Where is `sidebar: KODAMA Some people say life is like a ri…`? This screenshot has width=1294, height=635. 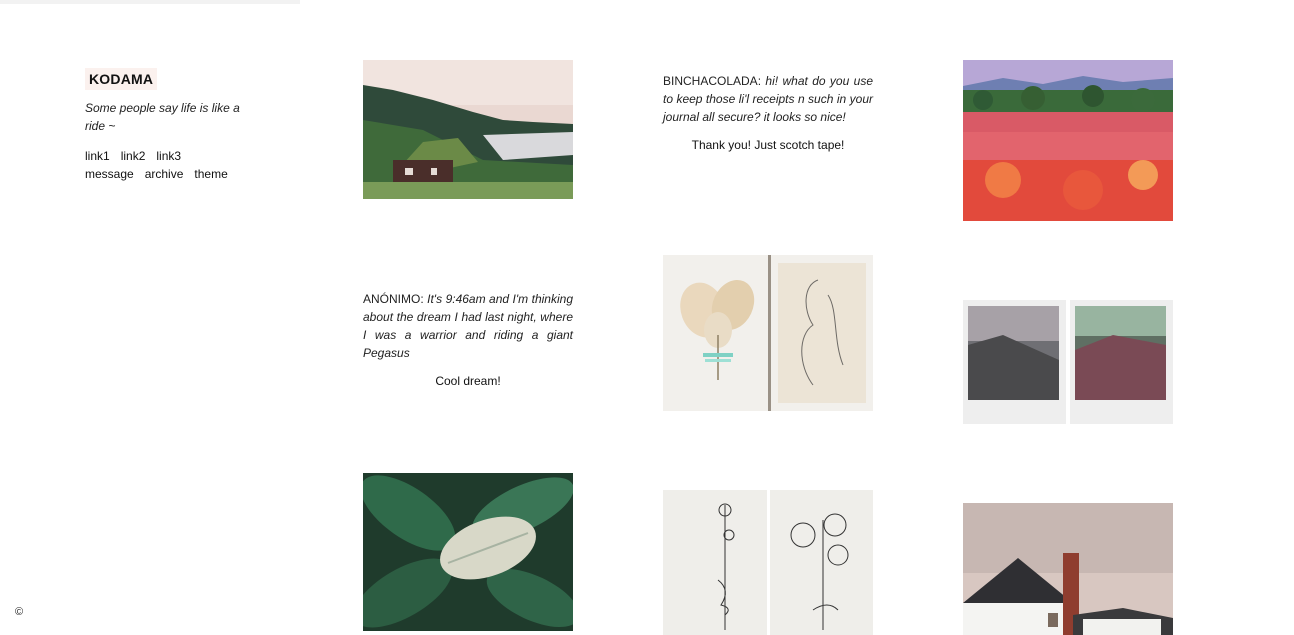
sidebar: KODAMA Some people say life is like a ri… is located at coordinates (170, 125).